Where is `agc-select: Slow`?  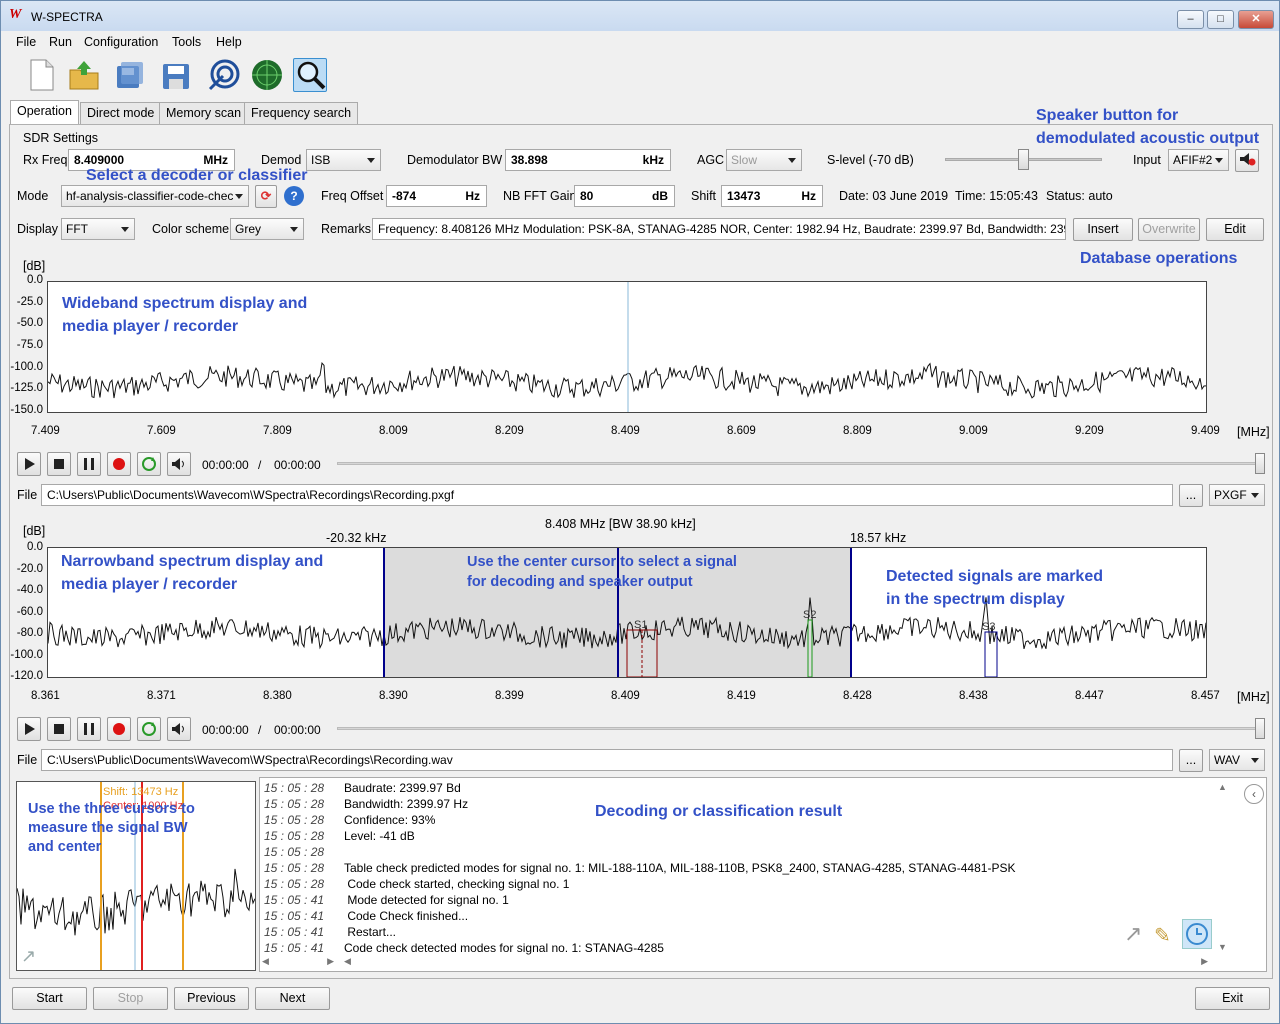 agc-select: Slow is located at coordinates (764, 160).